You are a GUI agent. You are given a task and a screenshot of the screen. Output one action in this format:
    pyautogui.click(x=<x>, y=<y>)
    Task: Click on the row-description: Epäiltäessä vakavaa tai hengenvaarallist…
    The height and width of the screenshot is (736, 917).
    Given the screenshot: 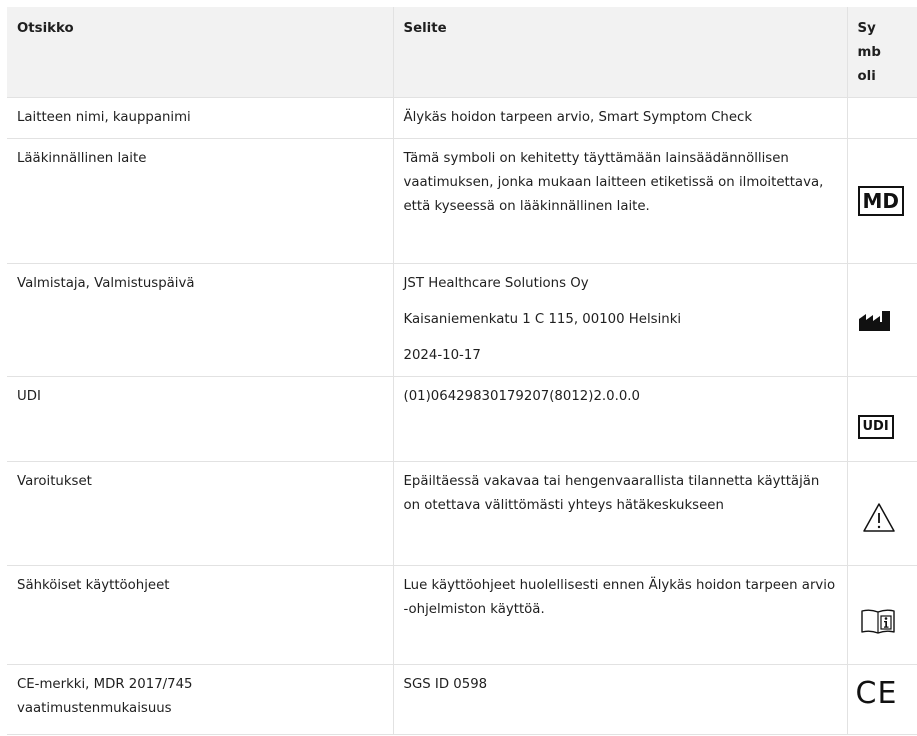 What is the action you would take?
    pyautogui.click(x=619, y=513)
    